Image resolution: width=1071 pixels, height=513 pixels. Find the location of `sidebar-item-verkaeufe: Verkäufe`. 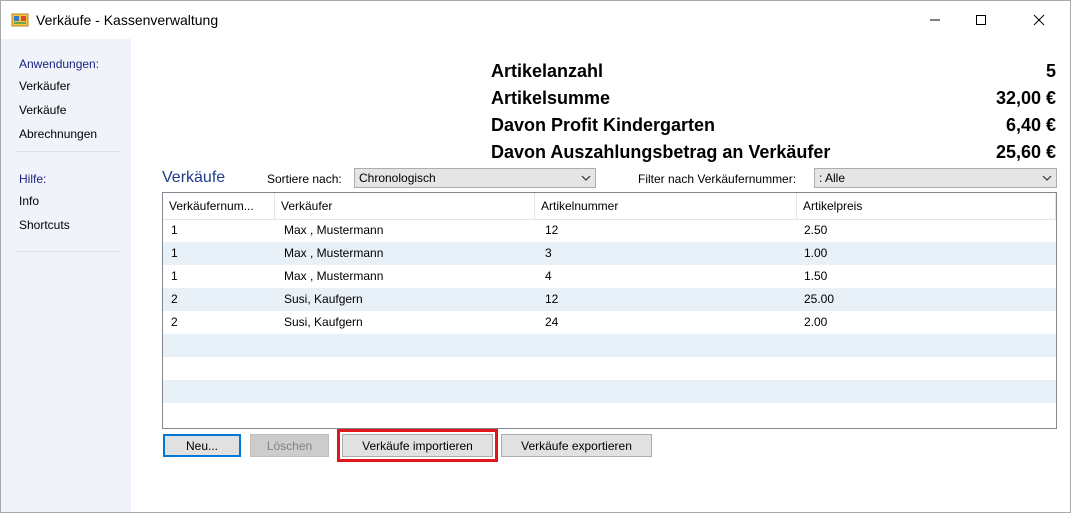

sidebar-item-verkaeufe: Verkäufe is located at coordinates (42, 110).